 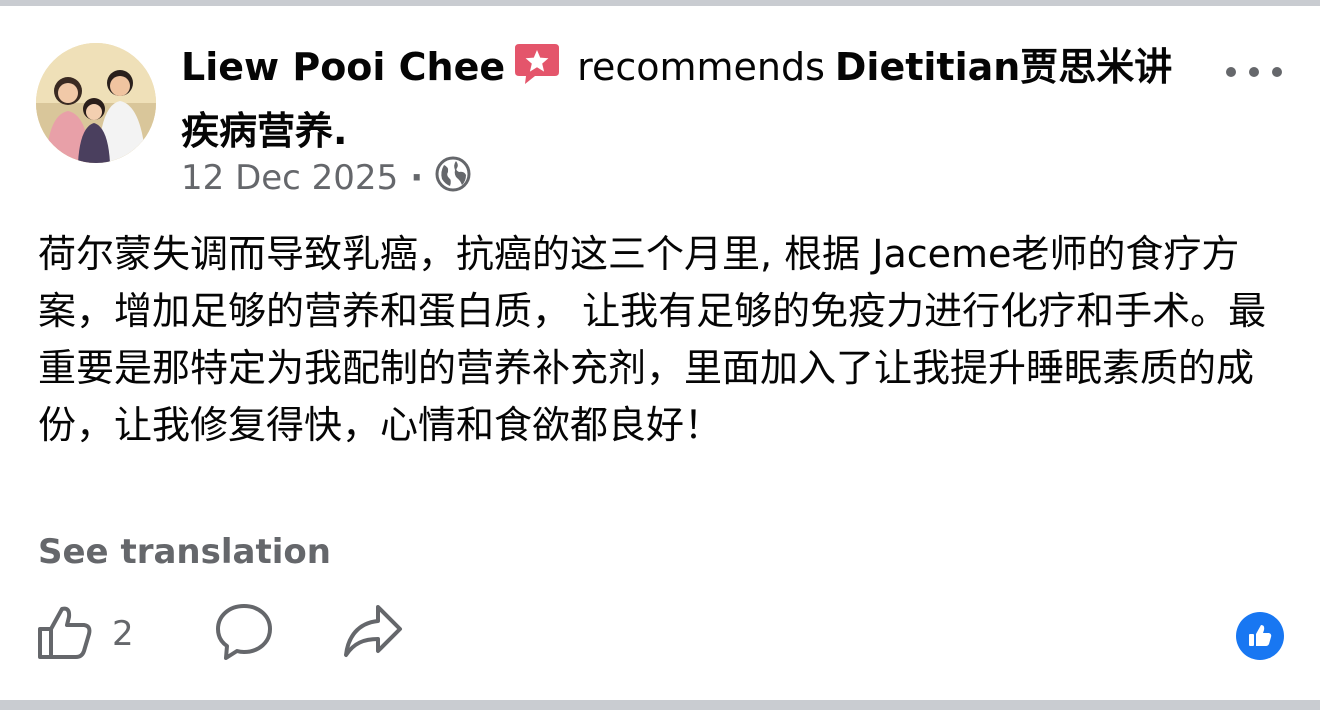 What do you see at coordinates (289, 178) in the screenshot?
I see `post-date: 12 Dec 2025` at bounding box center [289, 178].